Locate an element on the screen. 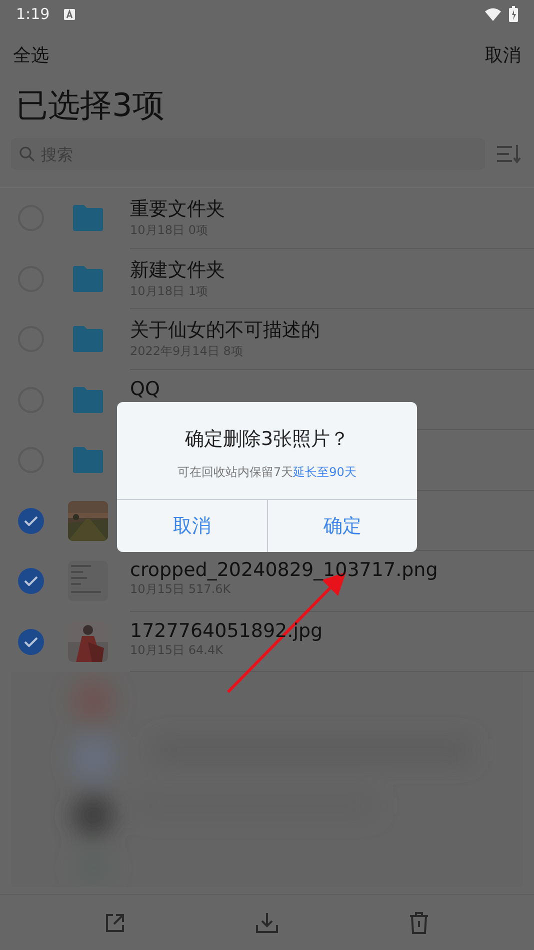 Image resolution: width=534 pixels, height=950 pixels. share-icon is located at coordinates (115, 922).